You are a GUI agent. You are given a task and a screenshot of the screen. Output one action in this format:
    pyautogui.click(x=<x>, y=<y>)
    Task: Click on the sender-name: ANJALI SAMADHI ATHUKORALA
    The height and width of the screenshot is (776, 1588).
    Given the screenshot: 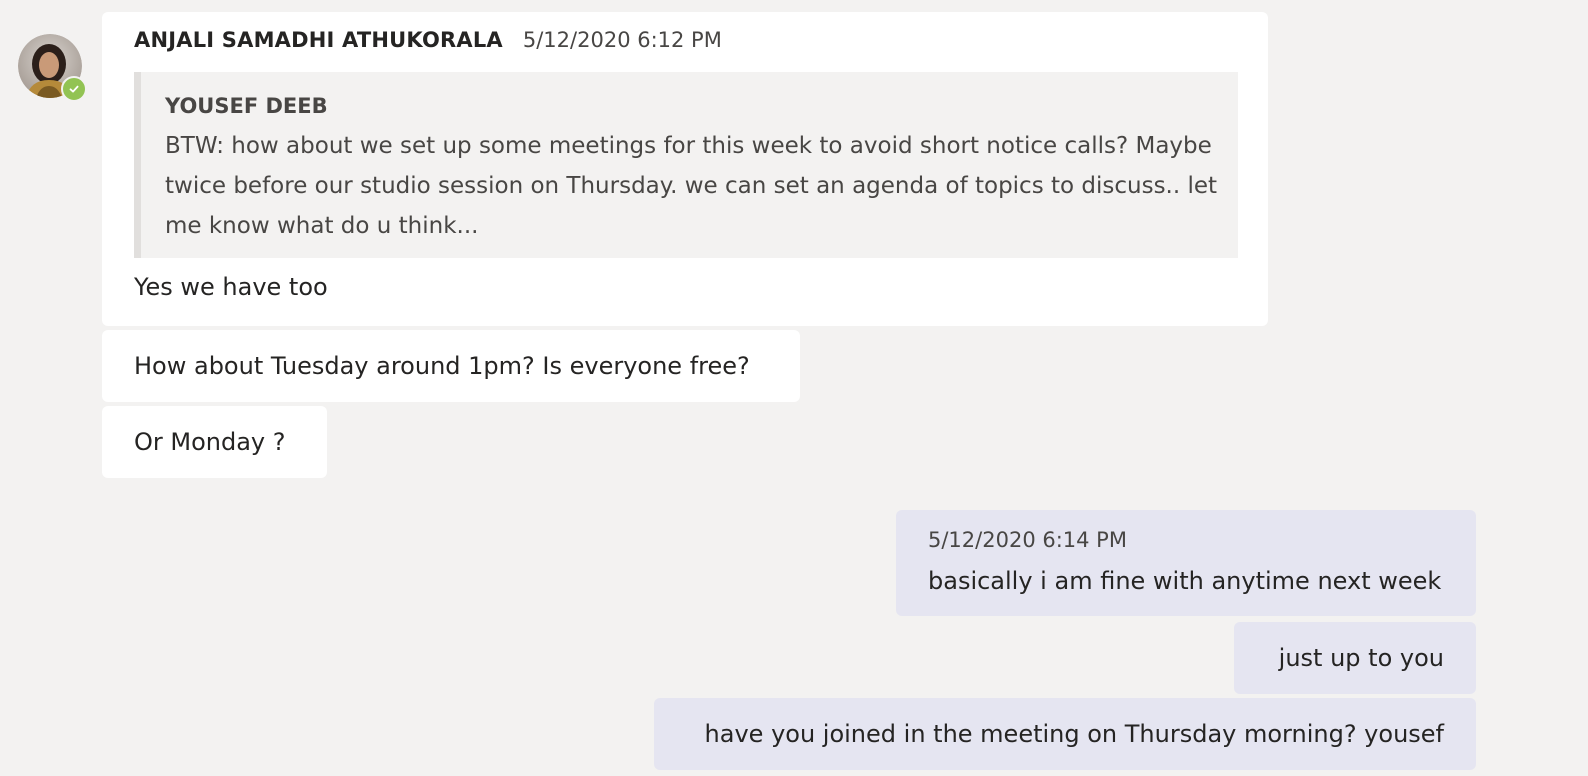 What is the action you would take?
    pyautogui.click(x=318, y=40)
    